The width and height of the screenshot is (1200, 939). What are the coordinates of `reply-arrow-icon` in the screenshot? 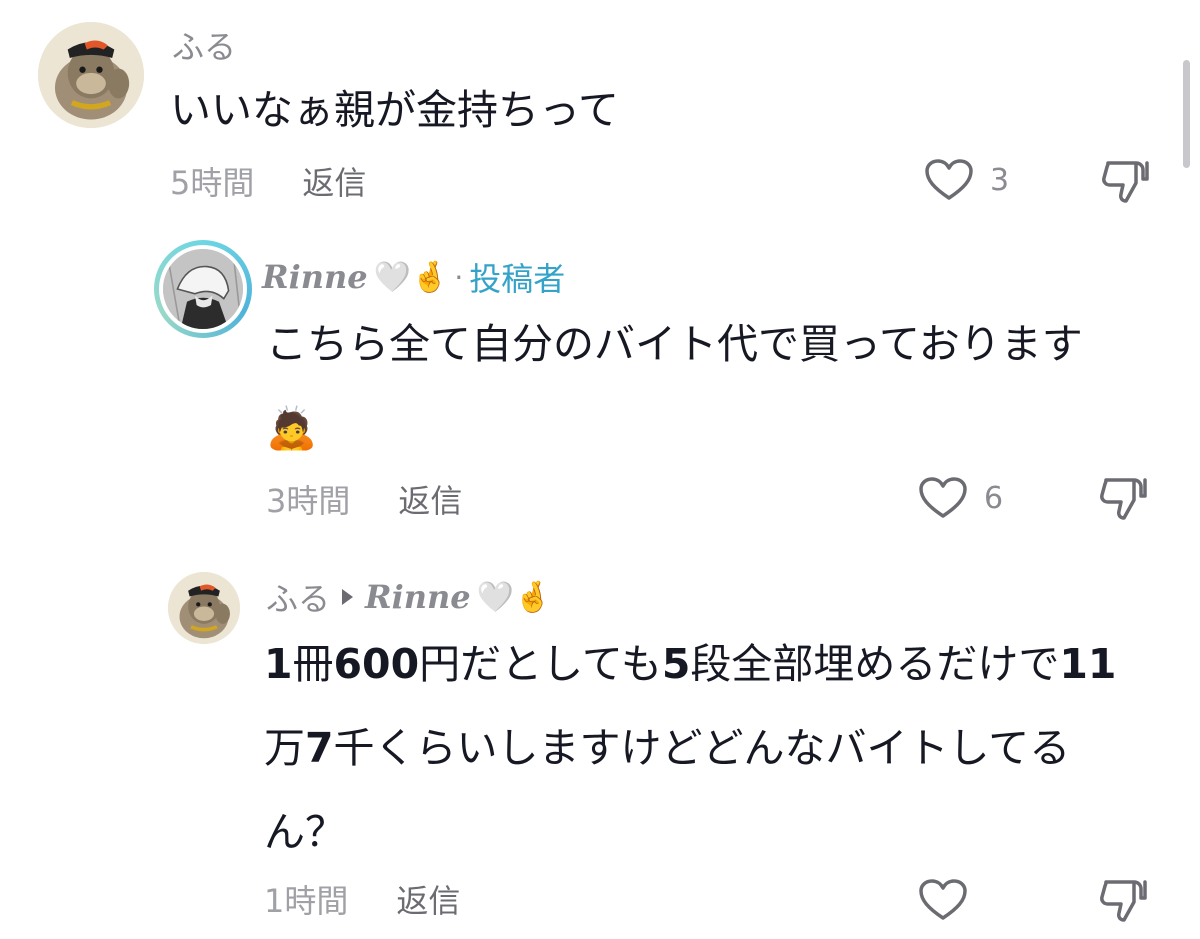 It's located at (348, 597).